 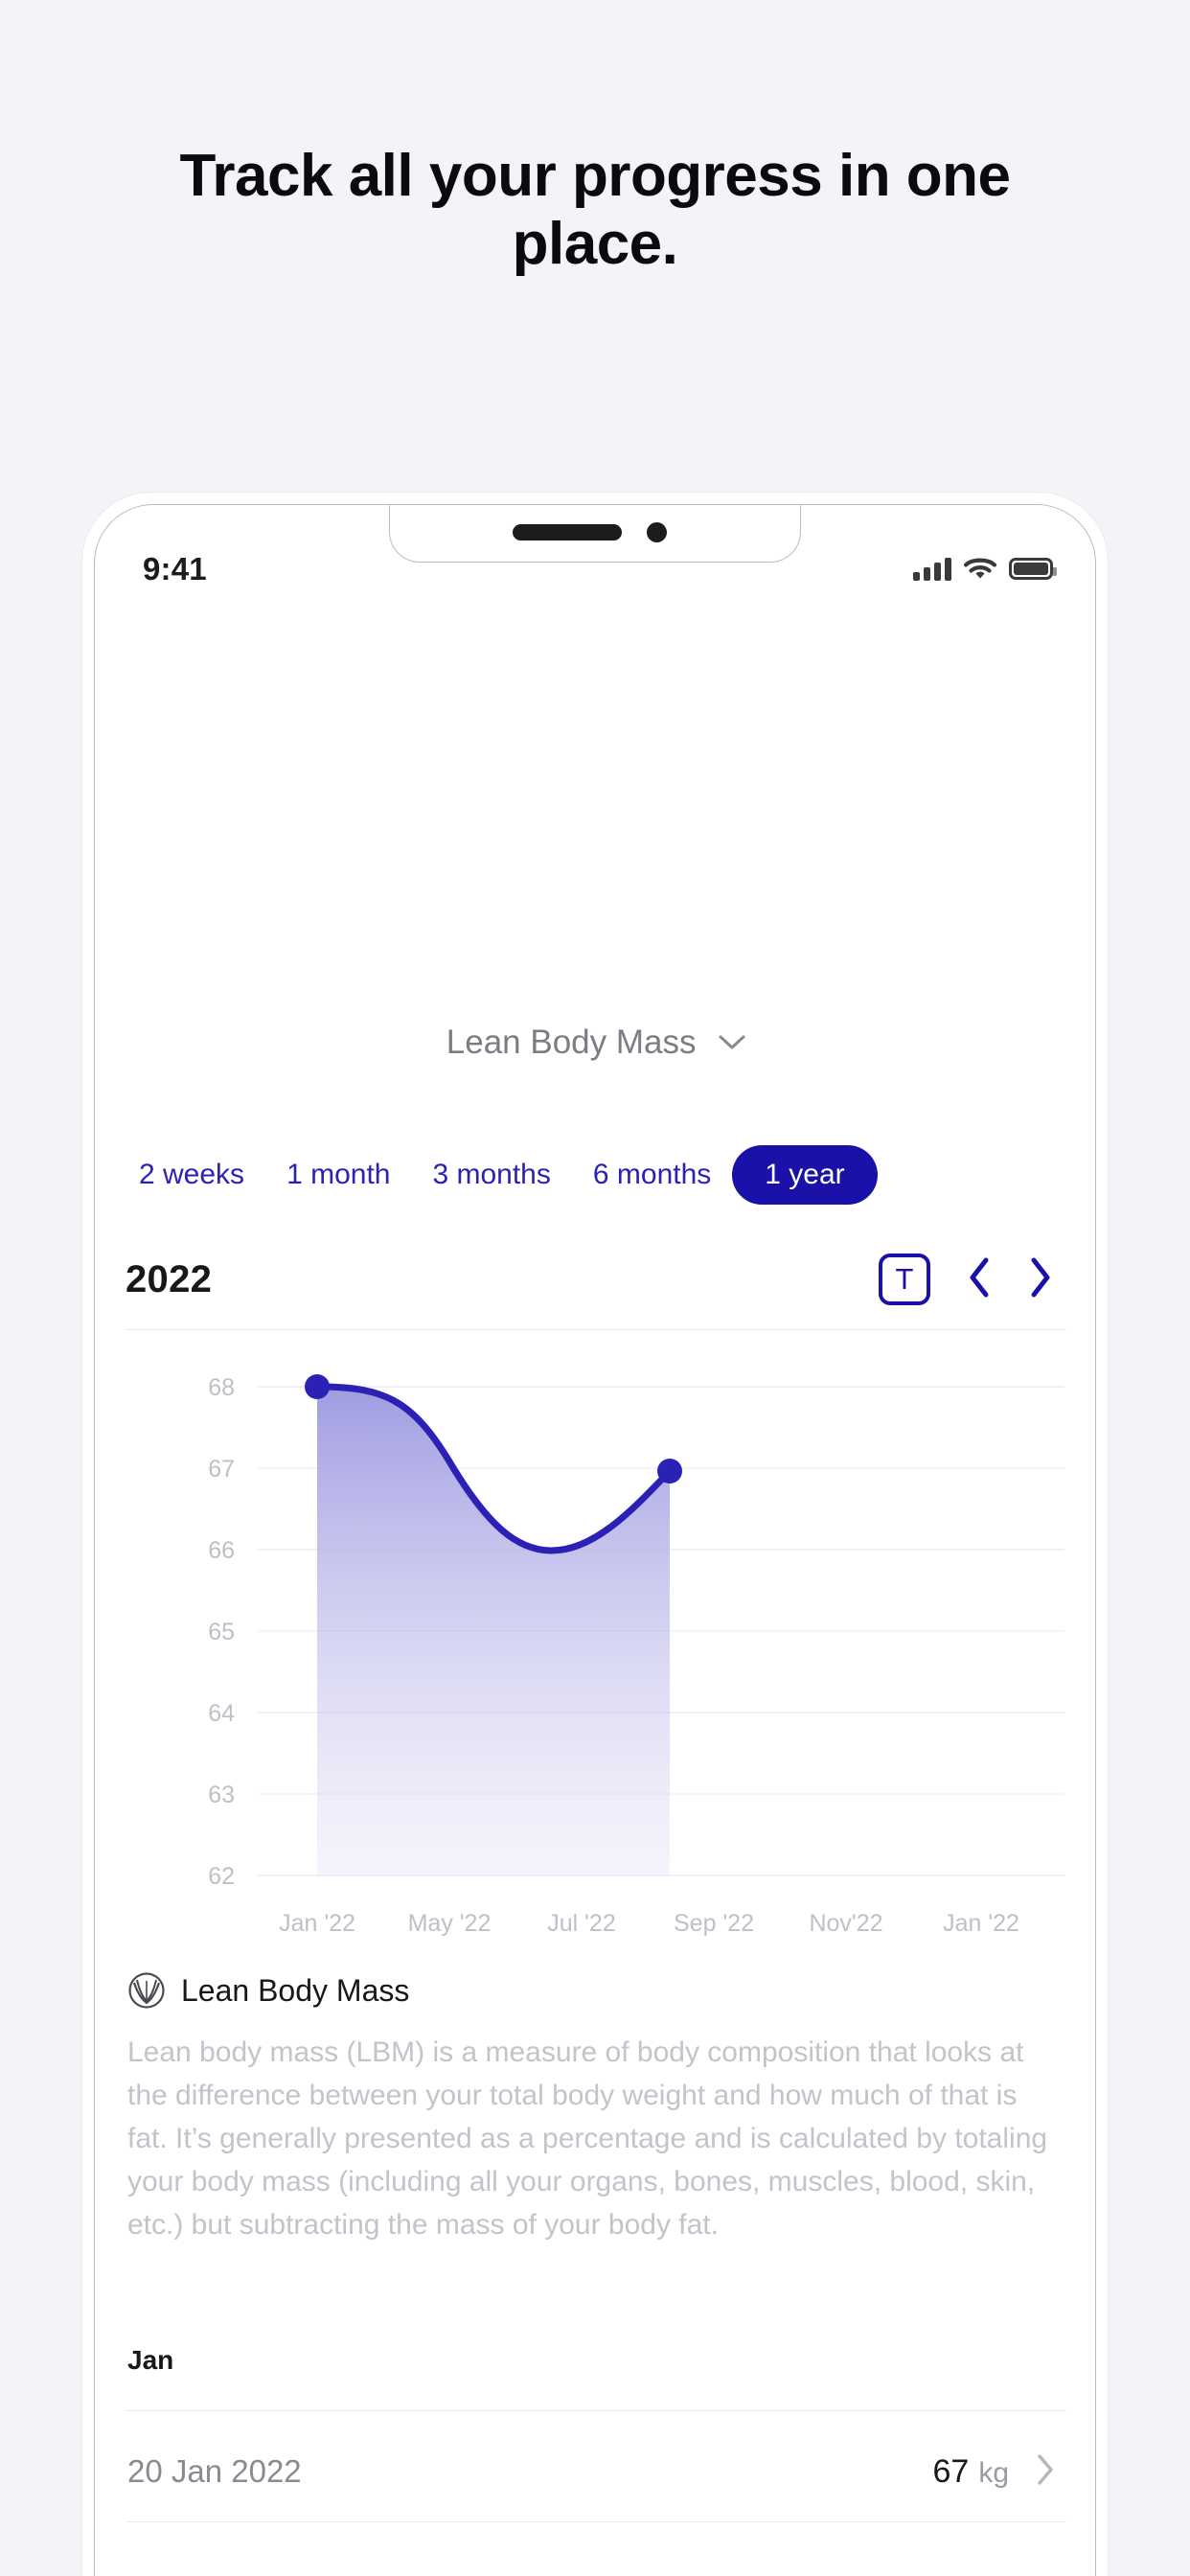 What do you see at coordinates (318, 1387) in the screenshot?
I see `chart-point-start` at bounding box center [318, 1387].